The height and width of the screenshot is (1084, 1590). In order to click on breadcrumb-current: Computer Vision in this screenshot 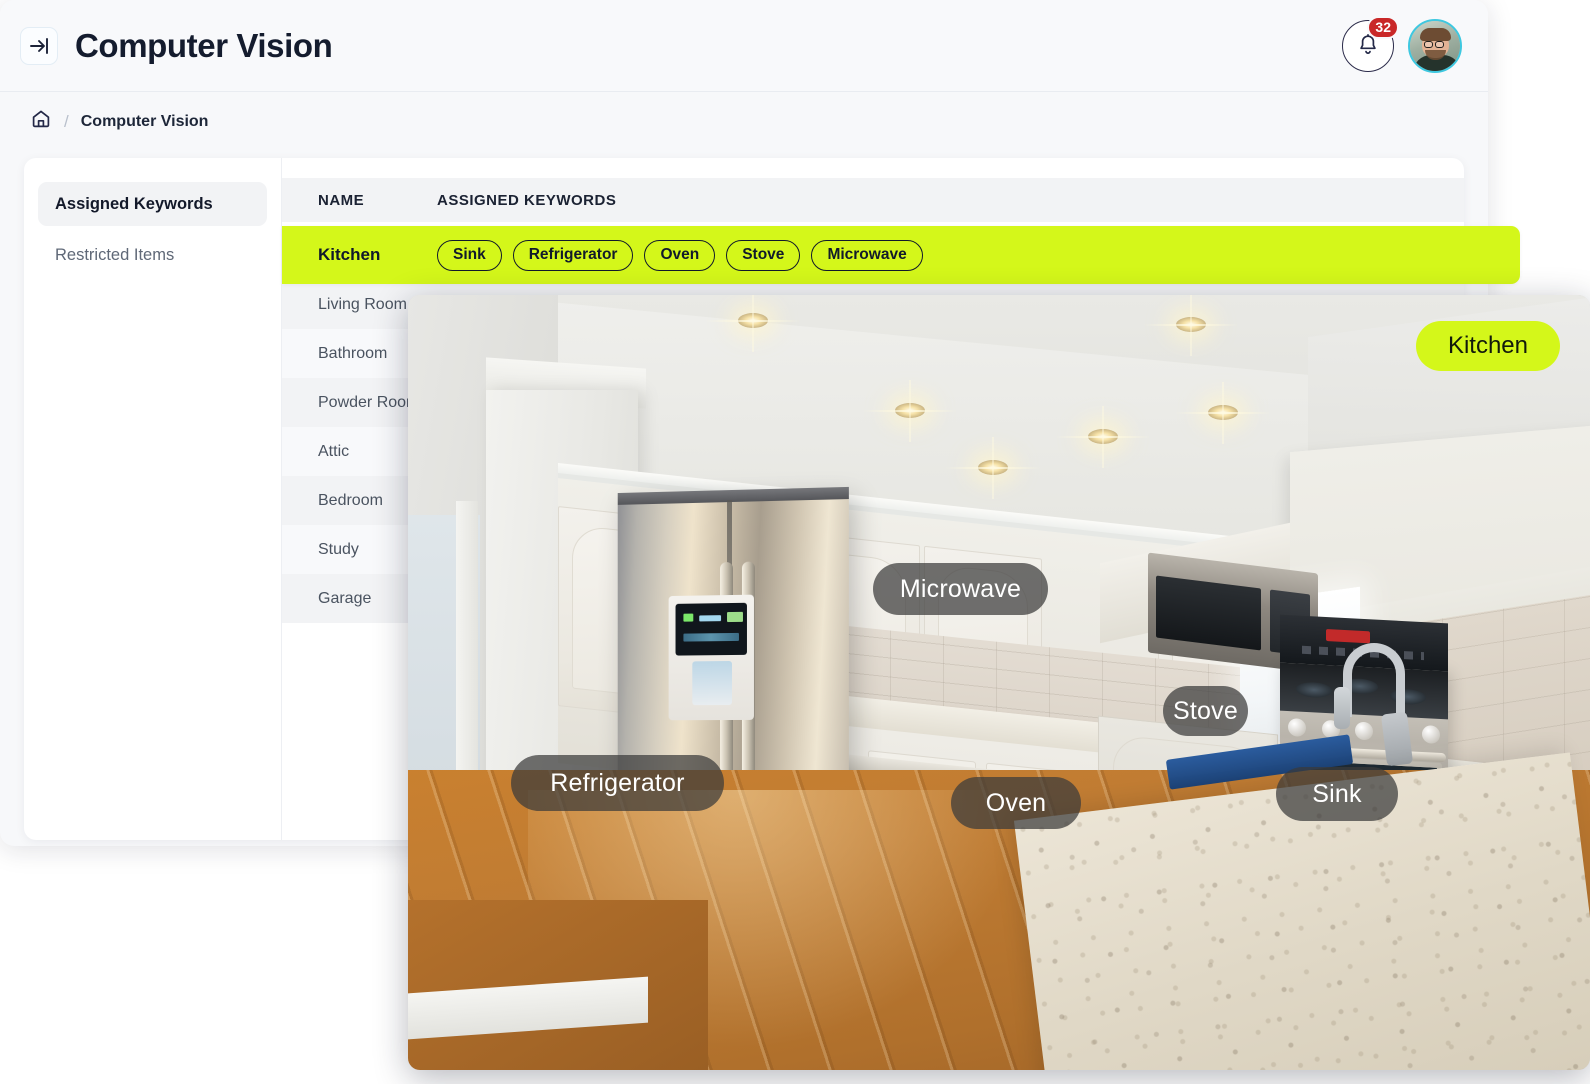, I will do `click(145, 122)`.